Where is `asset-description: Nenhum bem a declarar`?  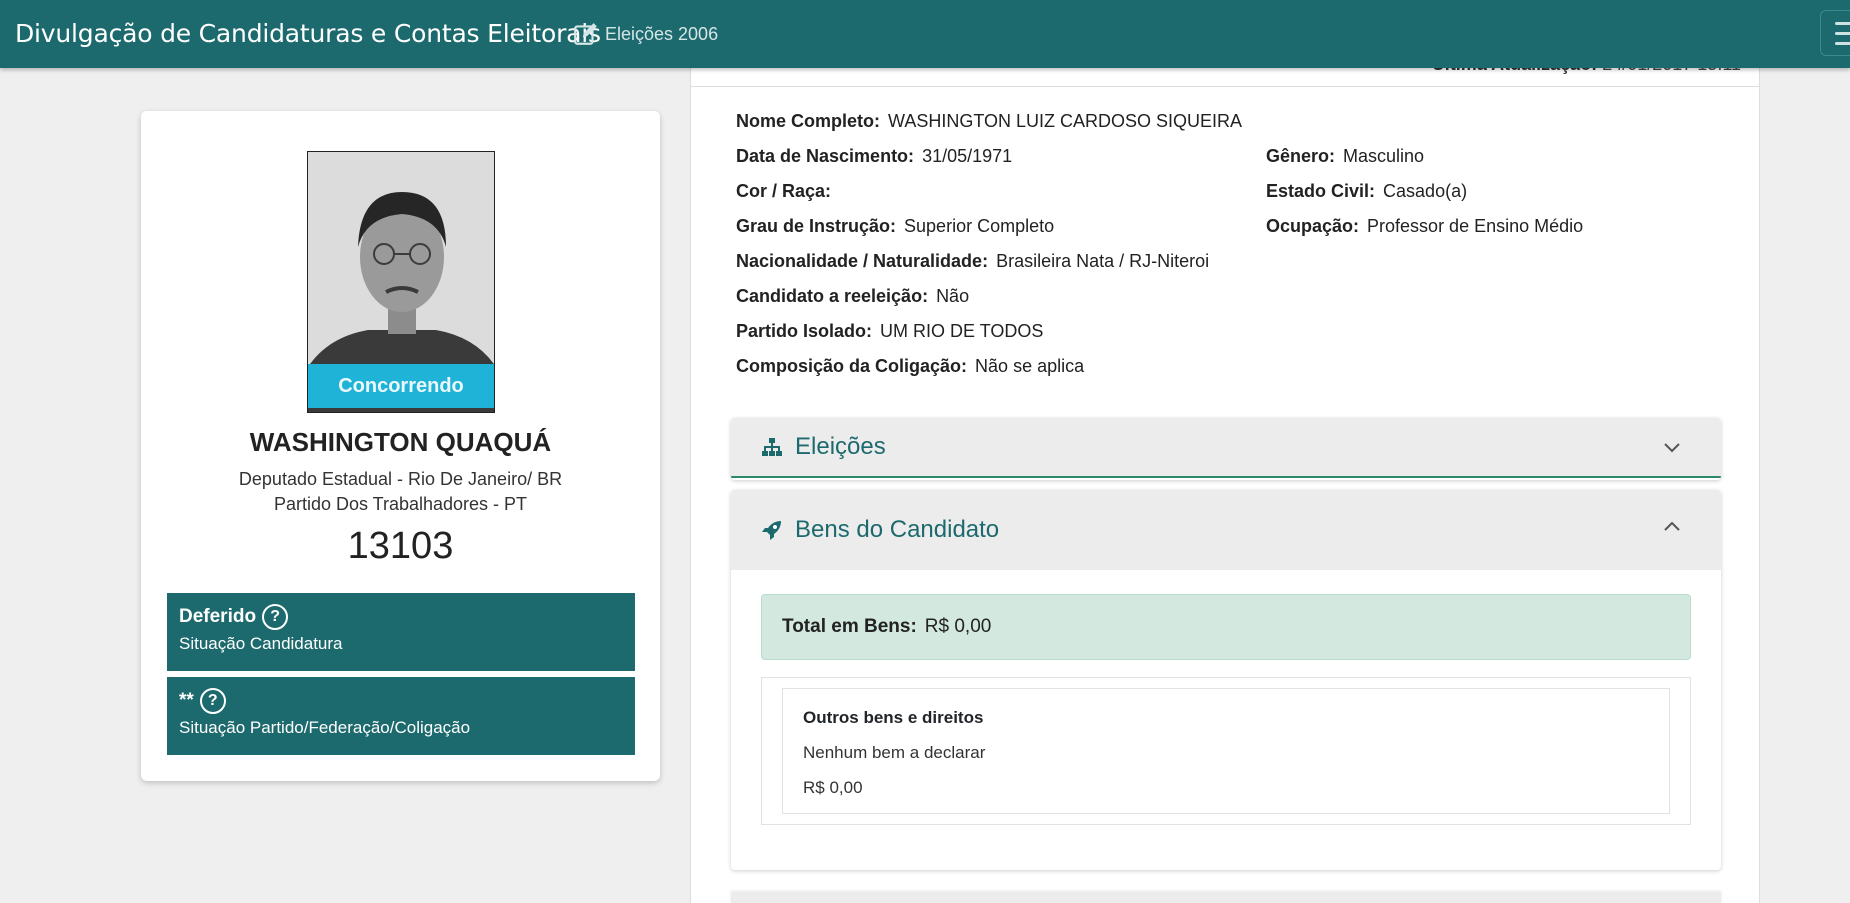
asset-description: Nenhum bem a declarar is located at coordinates (894, 752).